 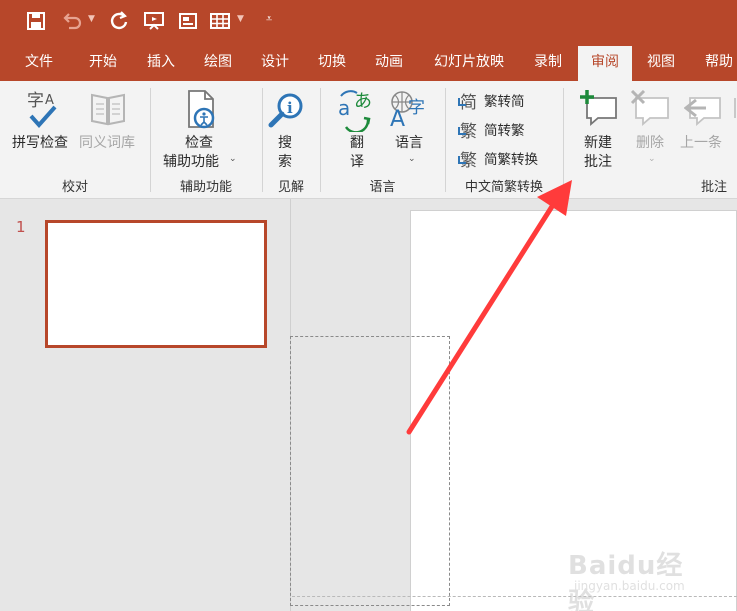 What do you see at coordinates (199, 142) in the screenshot?
I see `check-accessibility-line1: 检查` at bounding box center [199, 142].